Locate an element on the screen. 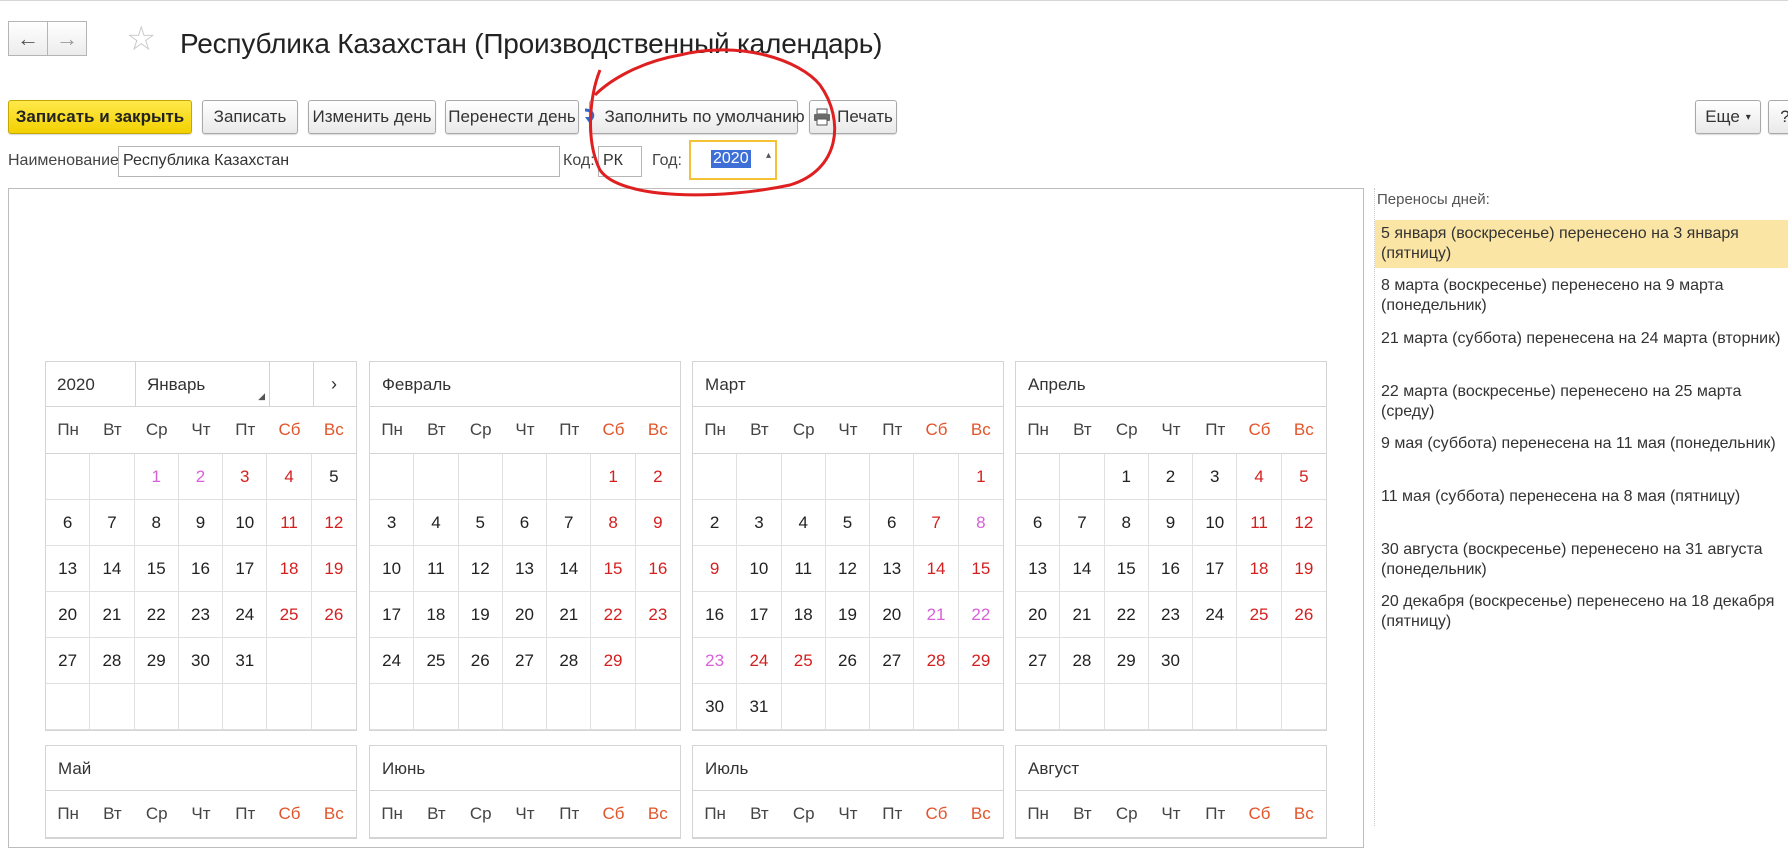 Image resolution: width=1788 pixels, height=848 pixels. forward-button: → is located at coordinates (67, 38).